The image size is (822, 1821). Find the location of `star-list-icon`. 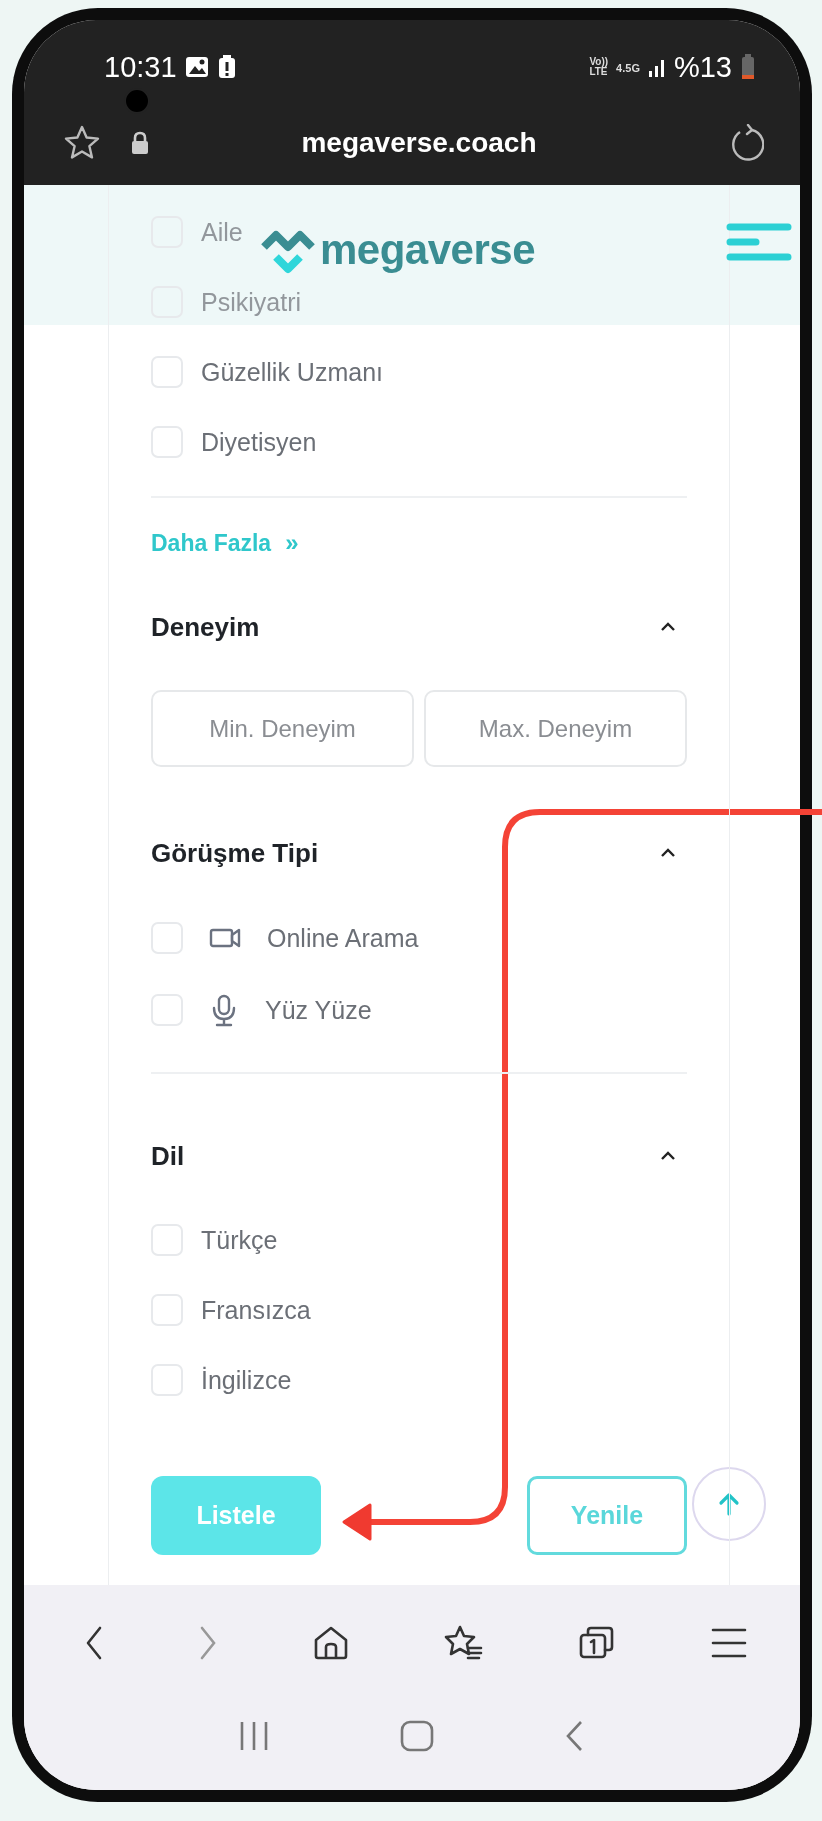

star-list-icon is located at coordinates (463, 1642).